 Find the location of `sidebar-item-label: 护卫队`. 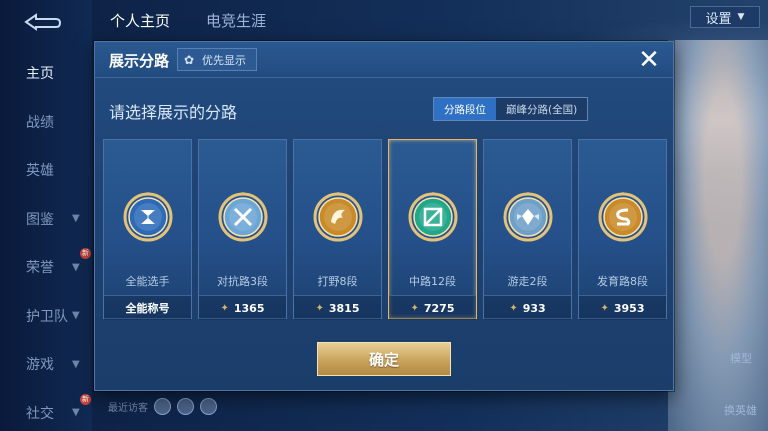

sidebar-item-label: 护卫队 is located at coordinates (47, 316).